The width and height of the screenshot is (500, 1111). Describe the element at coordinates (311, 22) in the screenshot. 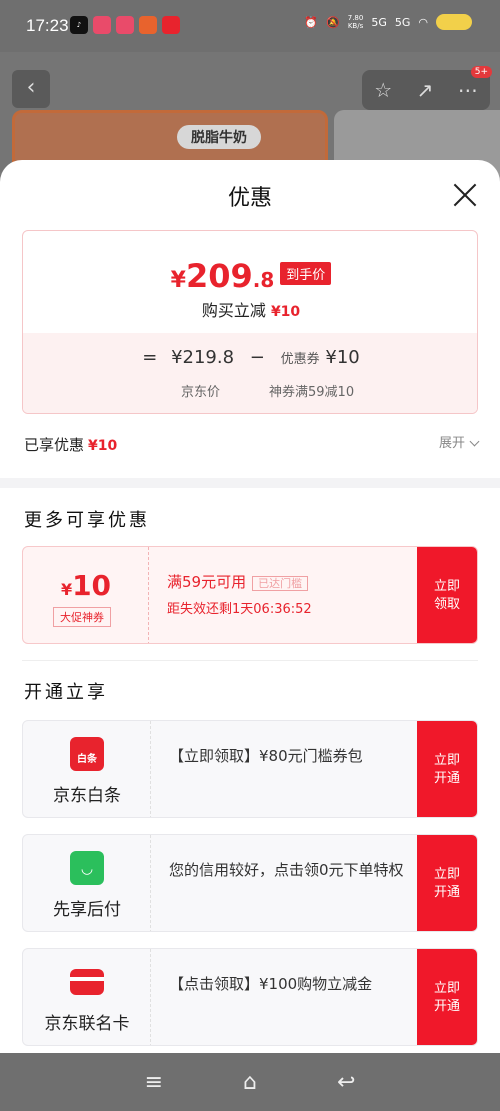

I see `alarm-icon: ⏰` at that location.